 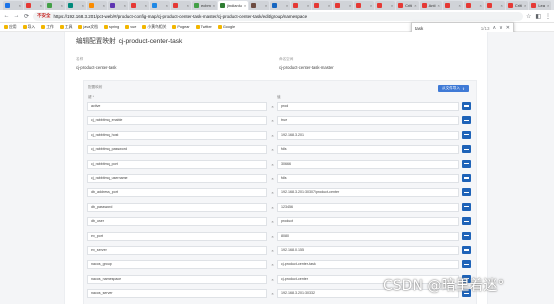 What do you see at coordinates (368, 265) in the screenshot?
I see `value-input: cj-product-center-task` at bounding box center [368, 265].